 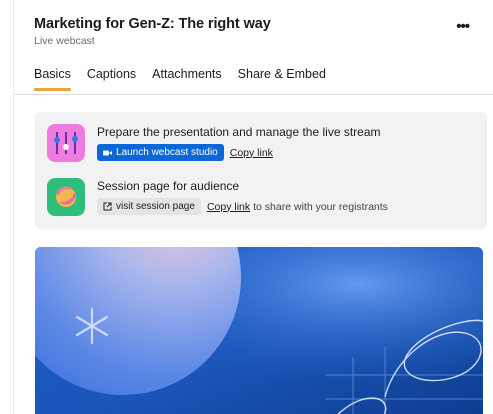 I want to click on tab-attachments: Attachments, so click(x=186, y=79).